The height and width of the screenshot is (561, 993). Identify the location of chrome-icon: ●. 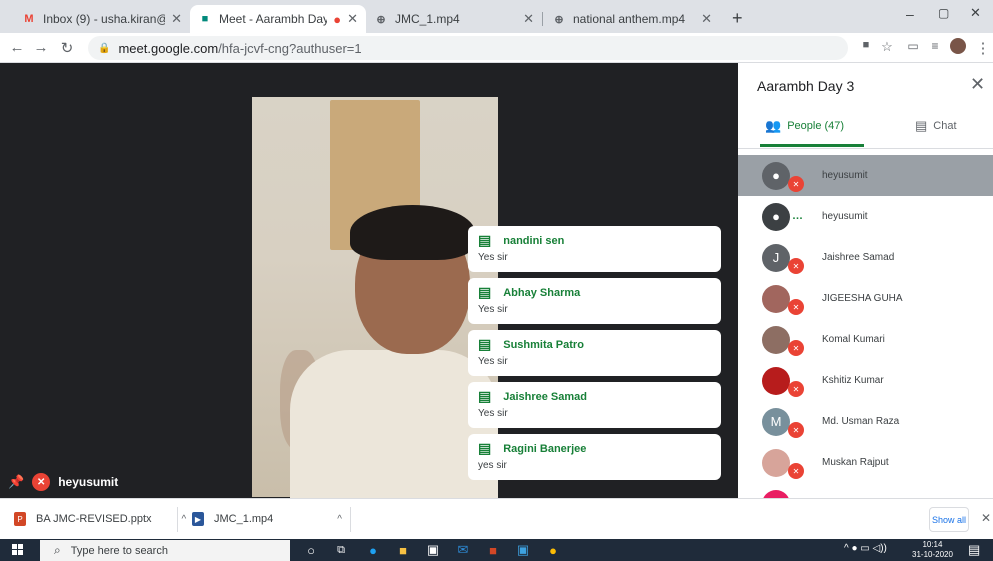
(553, 550).